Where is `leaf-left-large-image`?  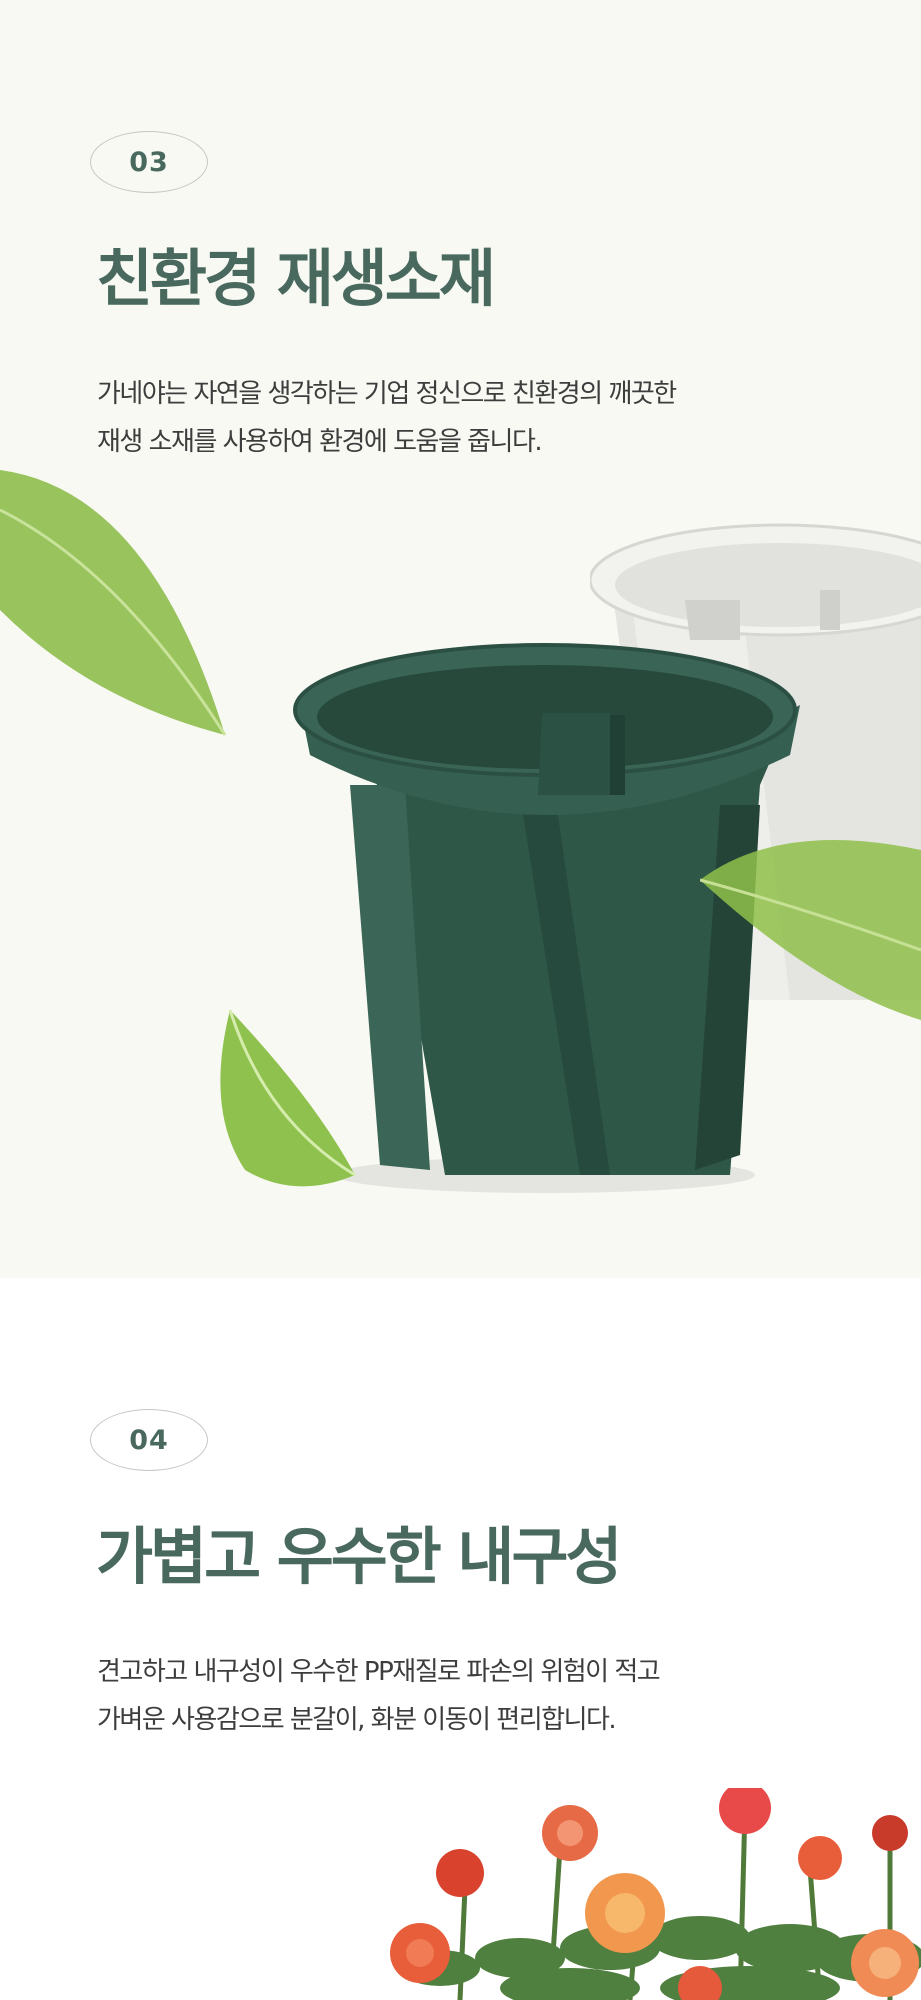 leaf-left-large-image is located at coordinates (113, 603).